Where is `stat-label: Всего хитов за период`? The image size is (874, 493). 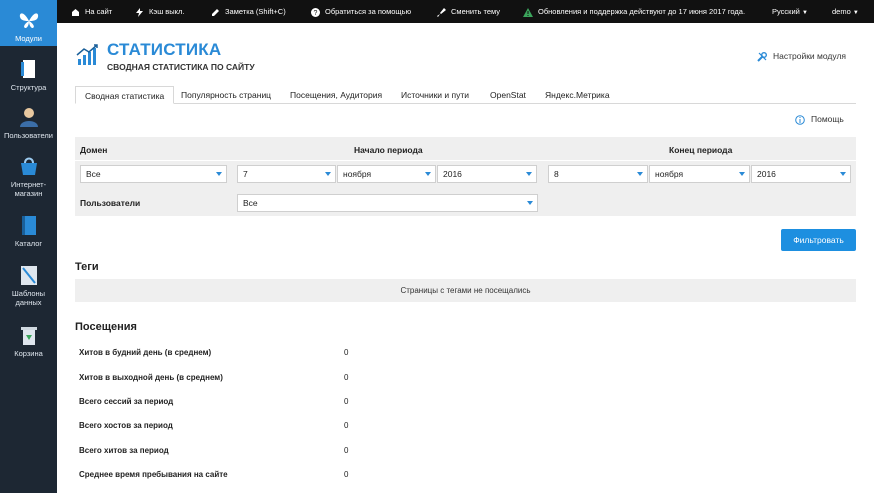 stat-label: Всего хитов за период is located at coordinates (124, 450).